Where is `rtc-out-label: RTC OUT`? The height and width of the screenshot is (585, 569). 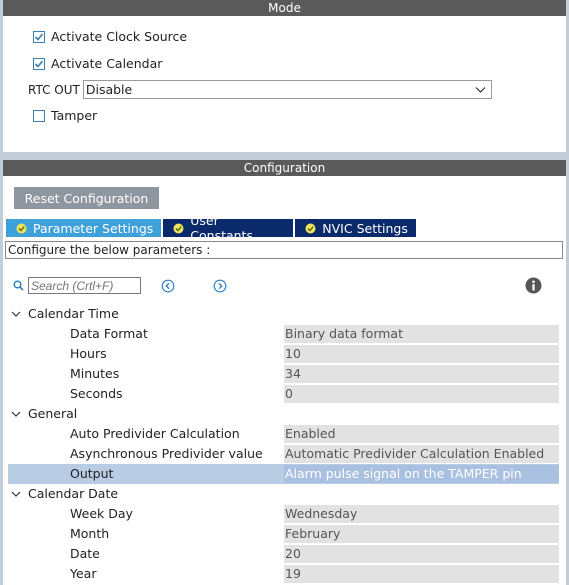
rtc-out-label: RTC OUT is located at coordinates (54, 89).